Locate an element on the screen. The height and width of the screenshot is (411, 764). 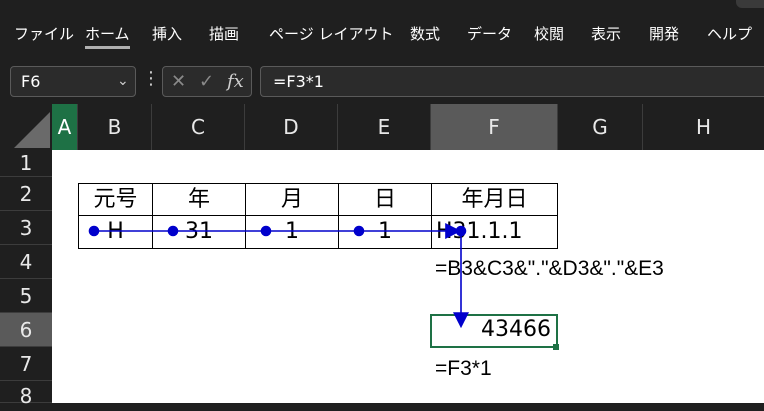
formula-text: =F3*1 is located at coordinates (298, 81).